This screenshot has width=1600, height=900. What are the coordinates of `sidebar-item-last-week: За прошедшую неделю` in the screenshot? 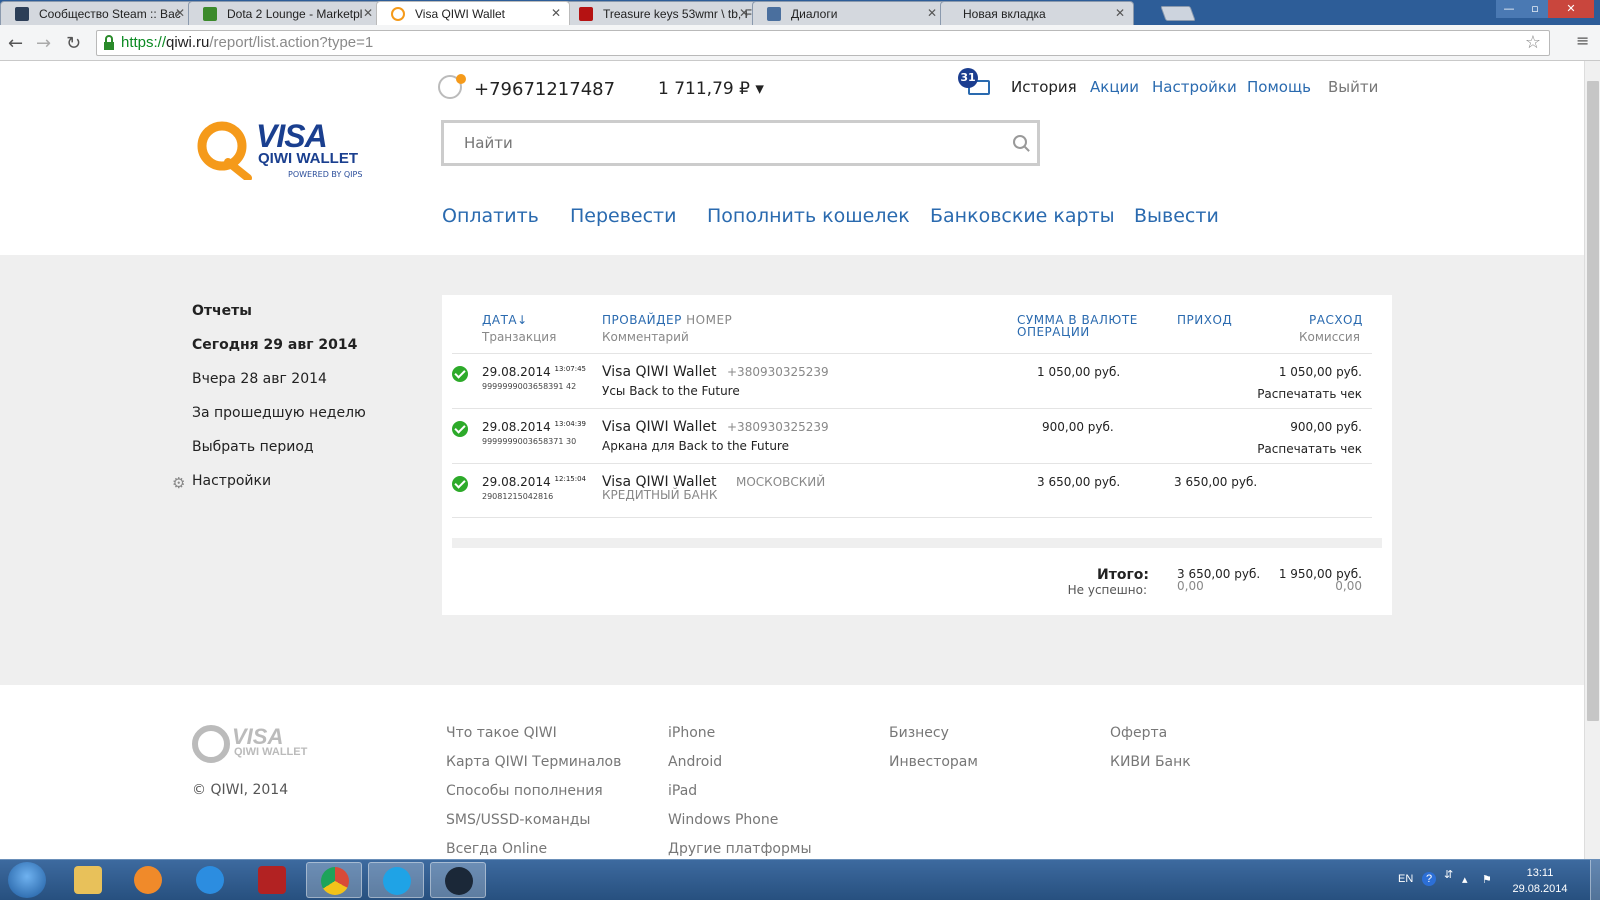 It's located at (279, 413).